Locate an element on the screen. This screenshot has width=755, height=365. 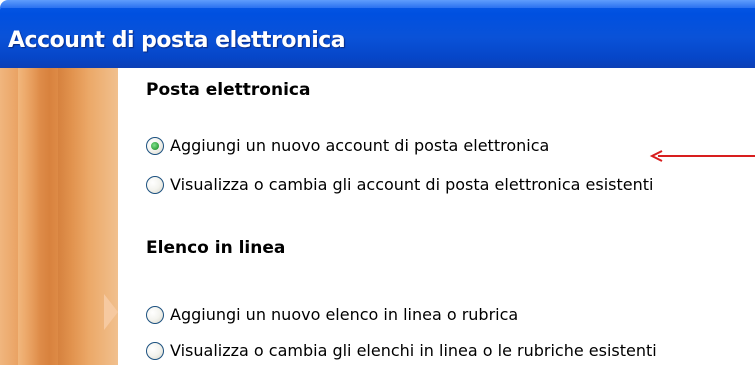
section-title-email: Posta elettronica is located at coordinates (228, 90).